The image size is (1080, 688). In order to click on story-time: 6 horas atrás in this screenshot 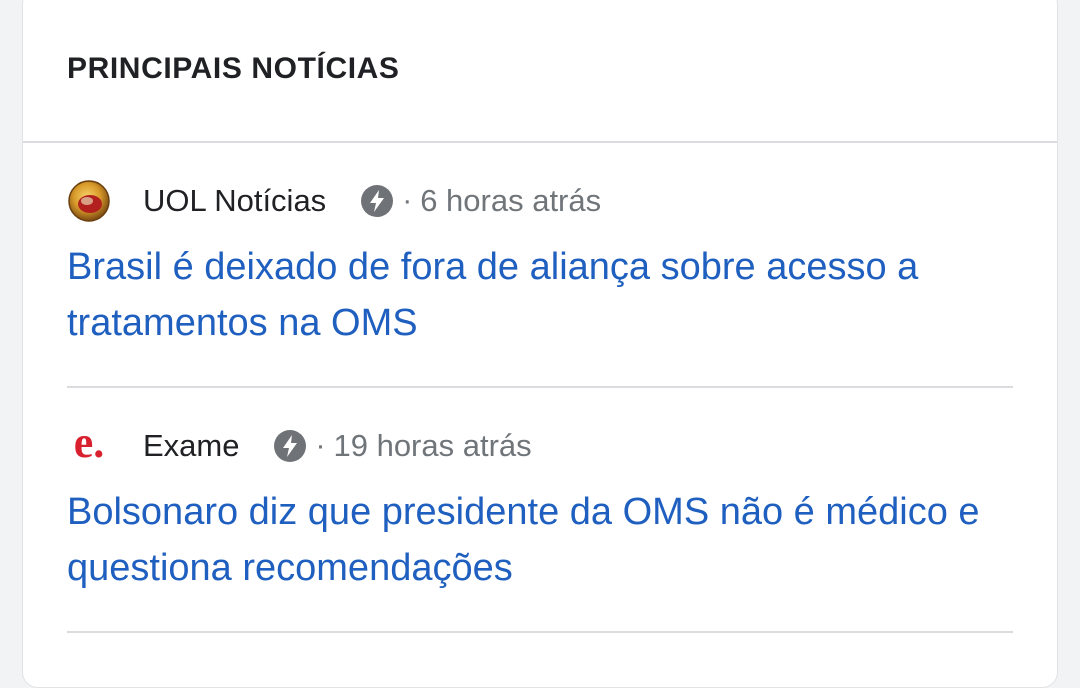, I will do `click(511, 200)`.